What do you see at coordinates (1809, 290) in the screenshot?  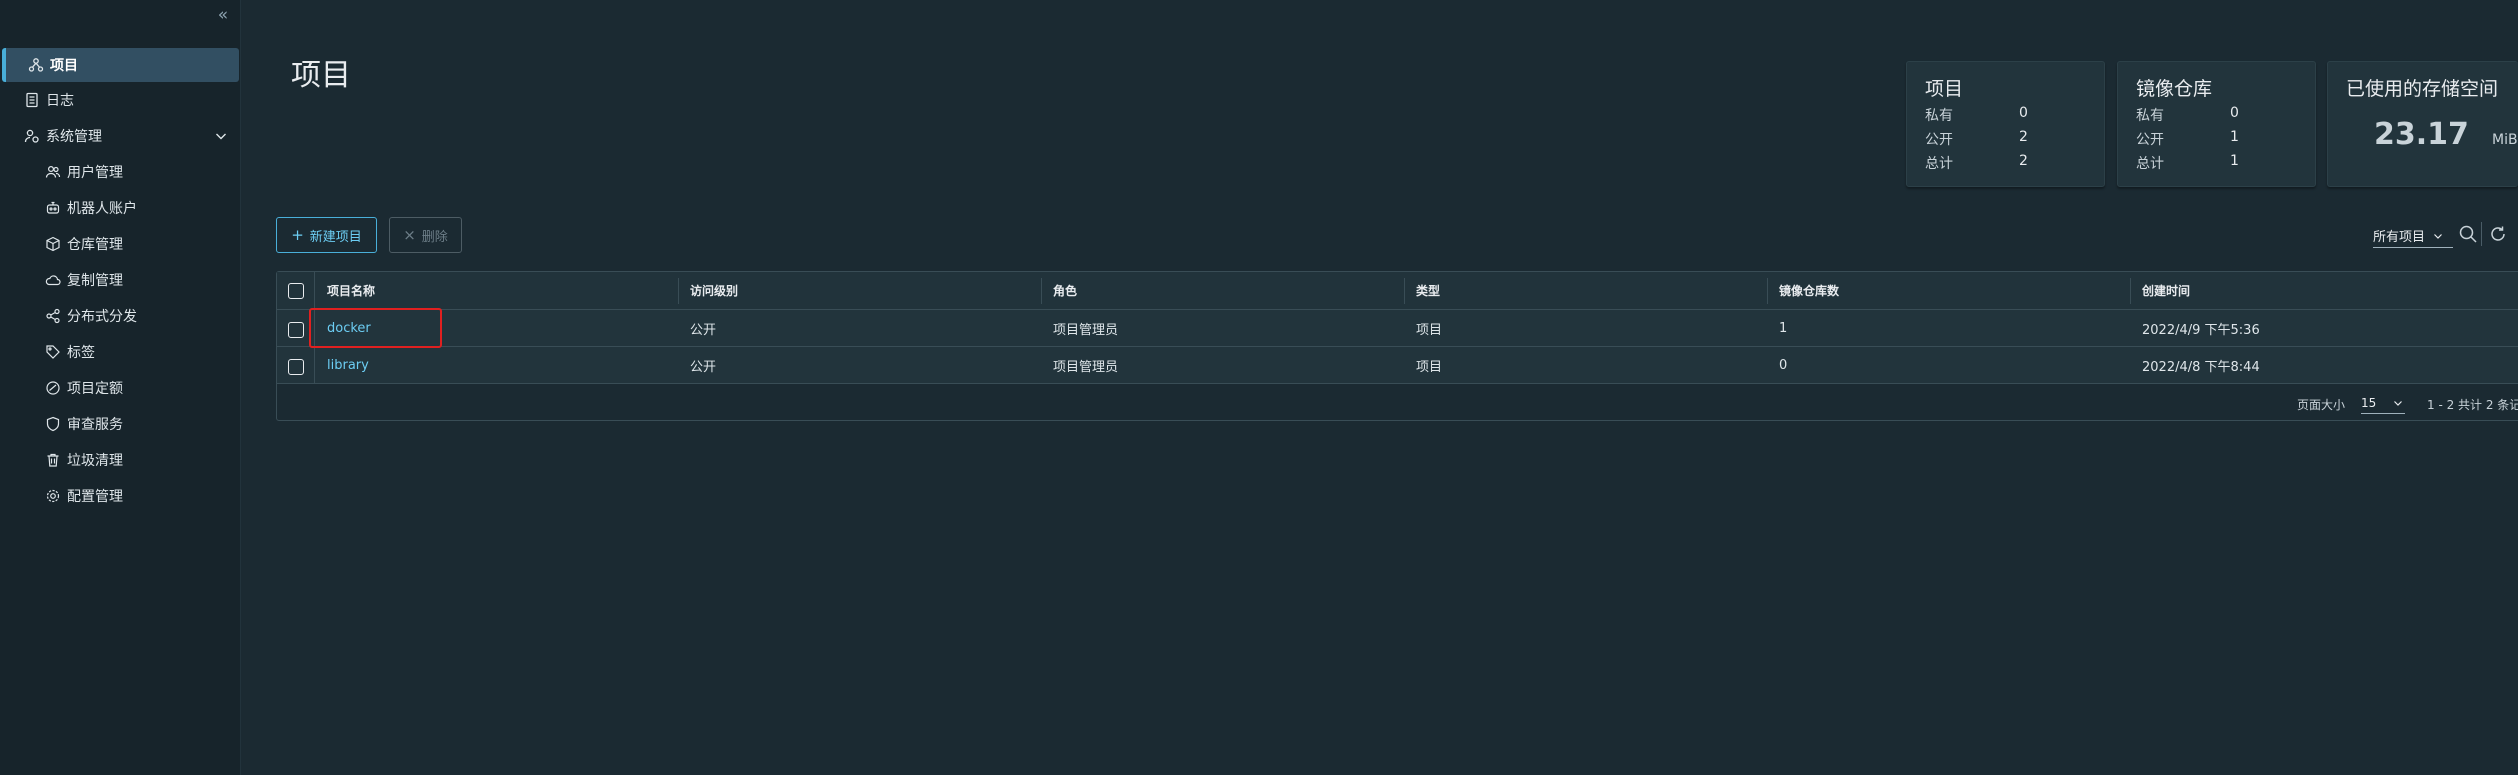 I see `column-header-repo-count: 镜像仓库数` at bounding box center [1809, 290].